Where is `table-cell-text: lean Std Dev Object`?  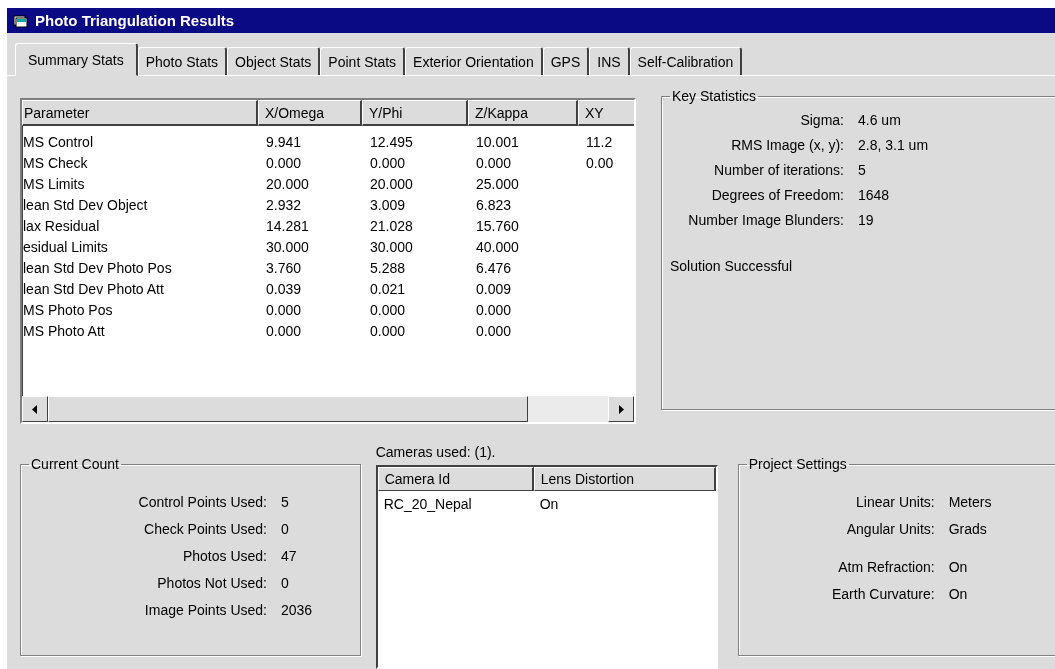 table-cell-text: lean Std Dev Object is located at coordinates (85, 205).